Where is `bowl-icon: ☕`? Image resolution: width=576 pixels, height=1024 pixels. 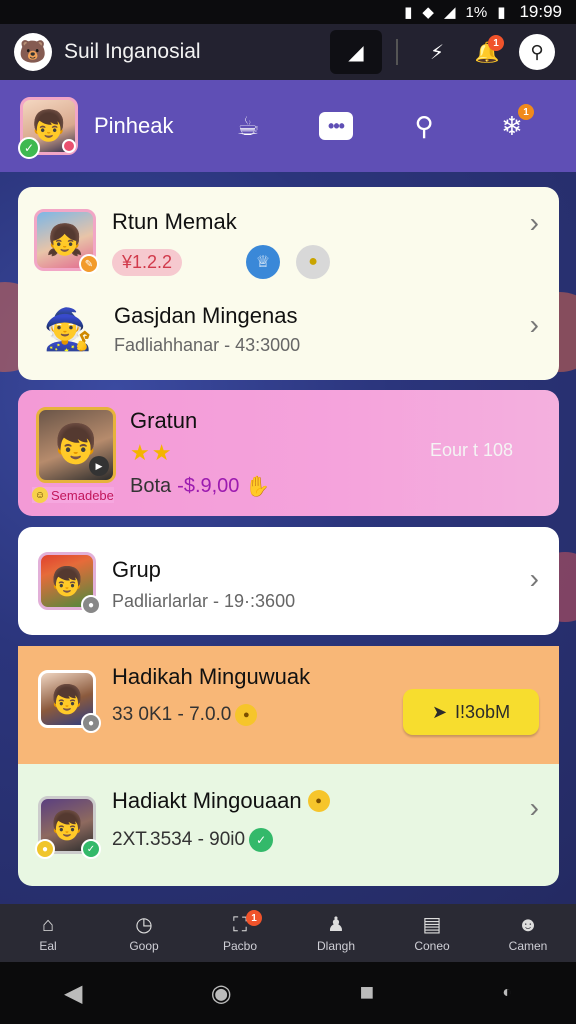 bowl-icon: ☕ is located at coordinates (248, 125).